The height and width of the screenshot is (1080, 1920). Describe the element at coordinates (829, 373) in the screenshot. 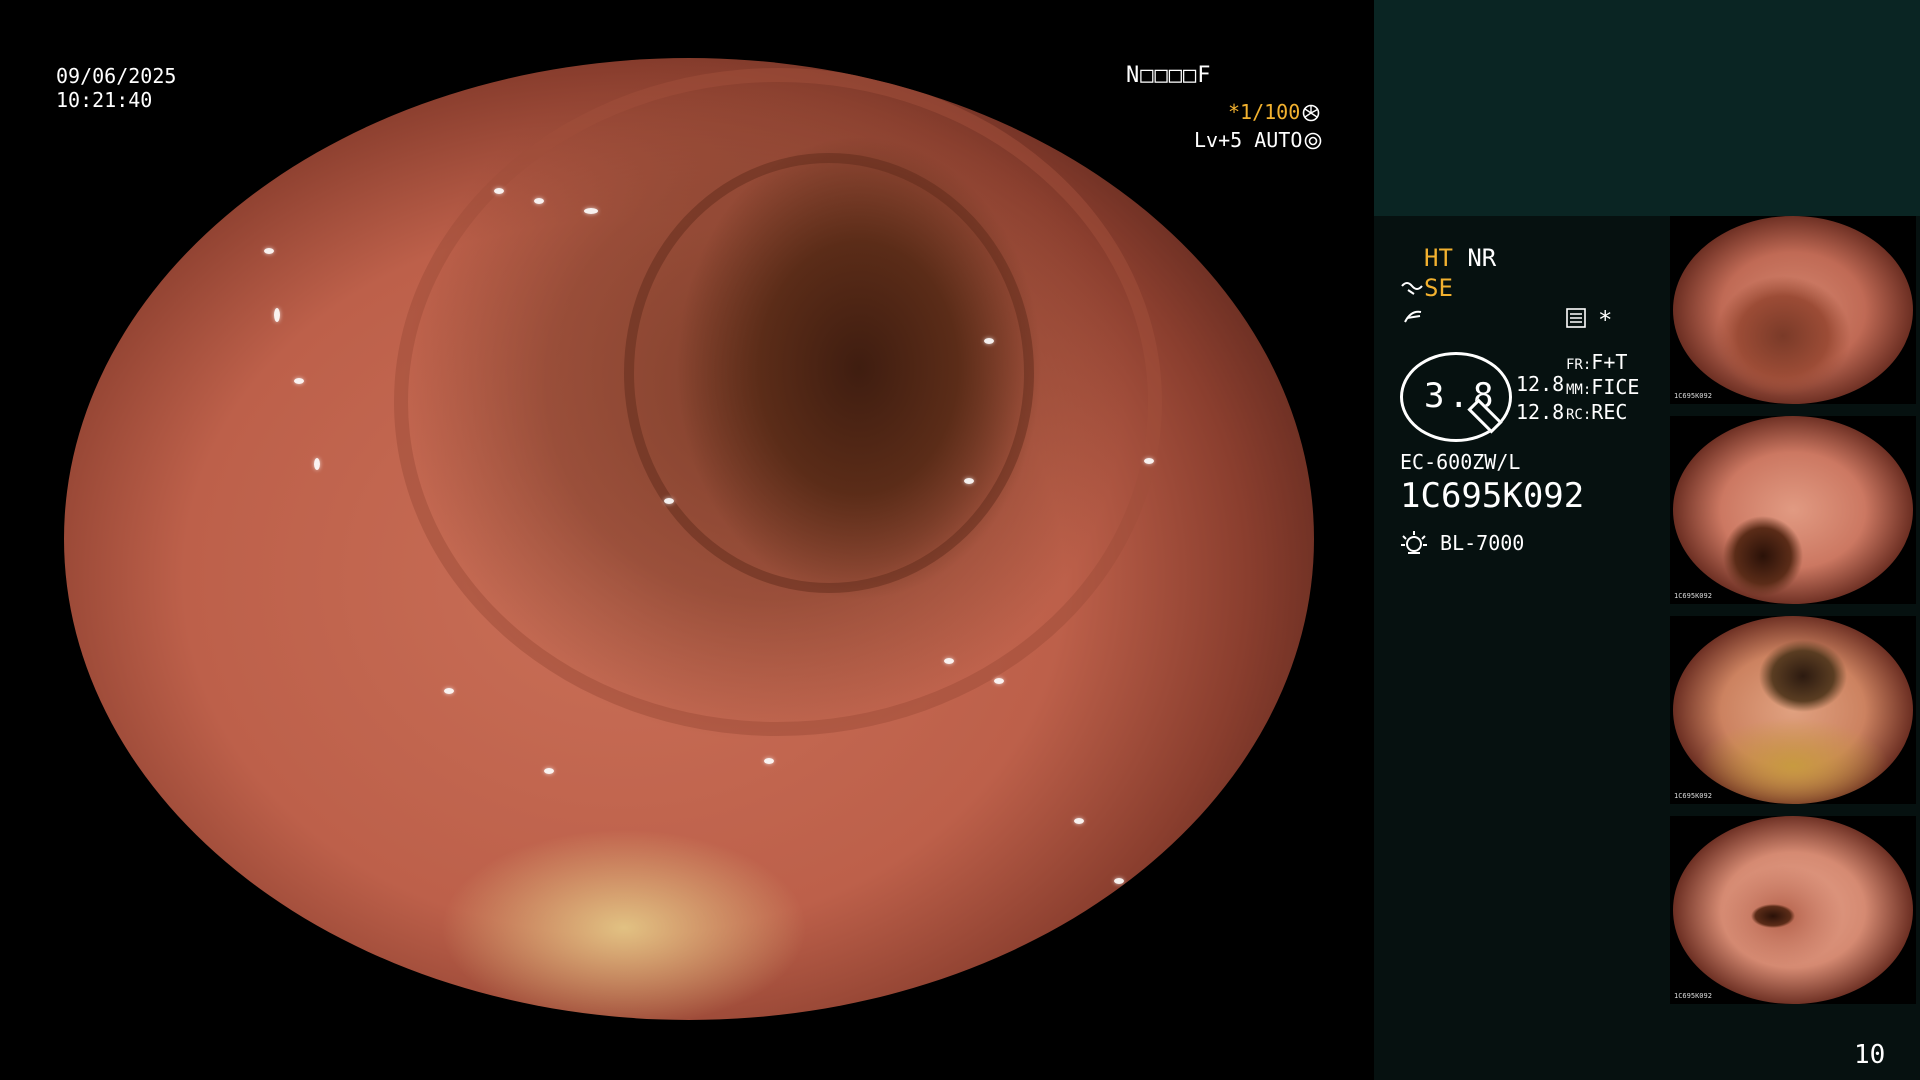

I see `mucosal-fold` at that location.